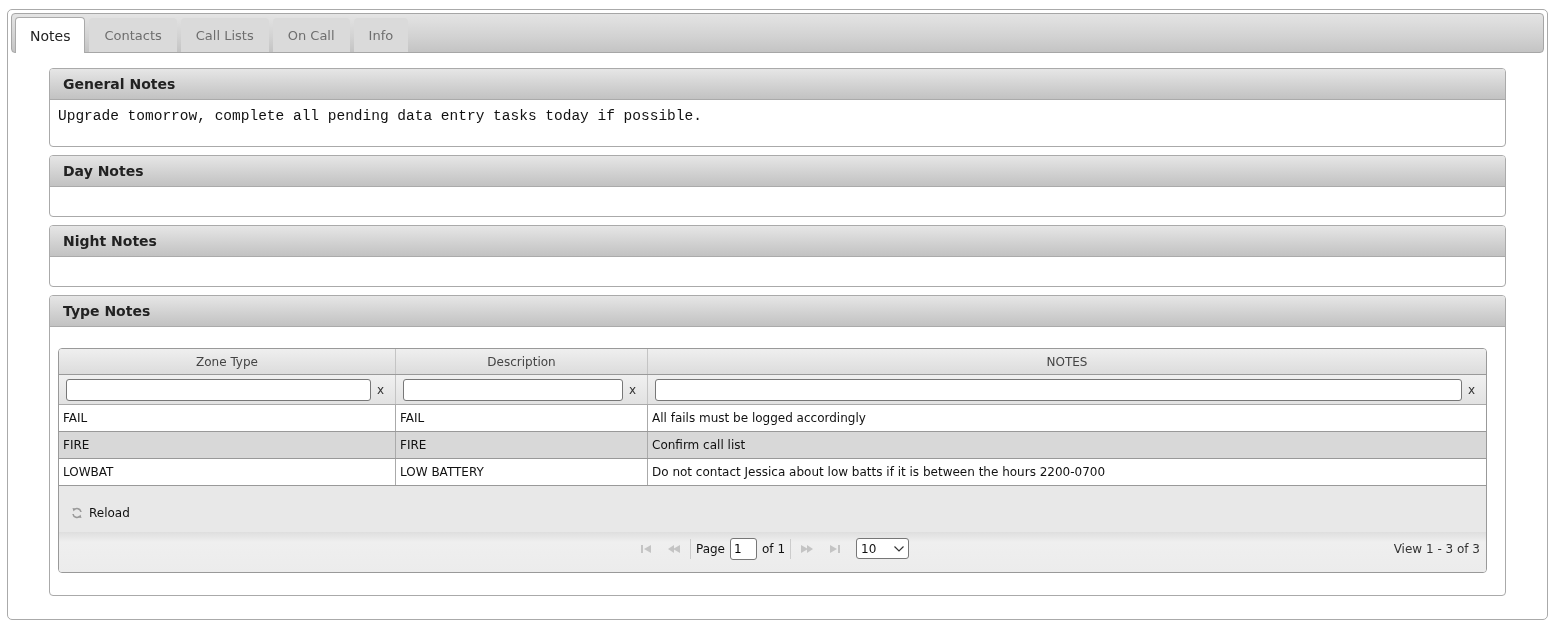 This screenshot has height=628, width=1556. What do you see at coordinates (133, 35) in the screenshot?
I see `tab: Contacts` at bounding box center [133, 35].